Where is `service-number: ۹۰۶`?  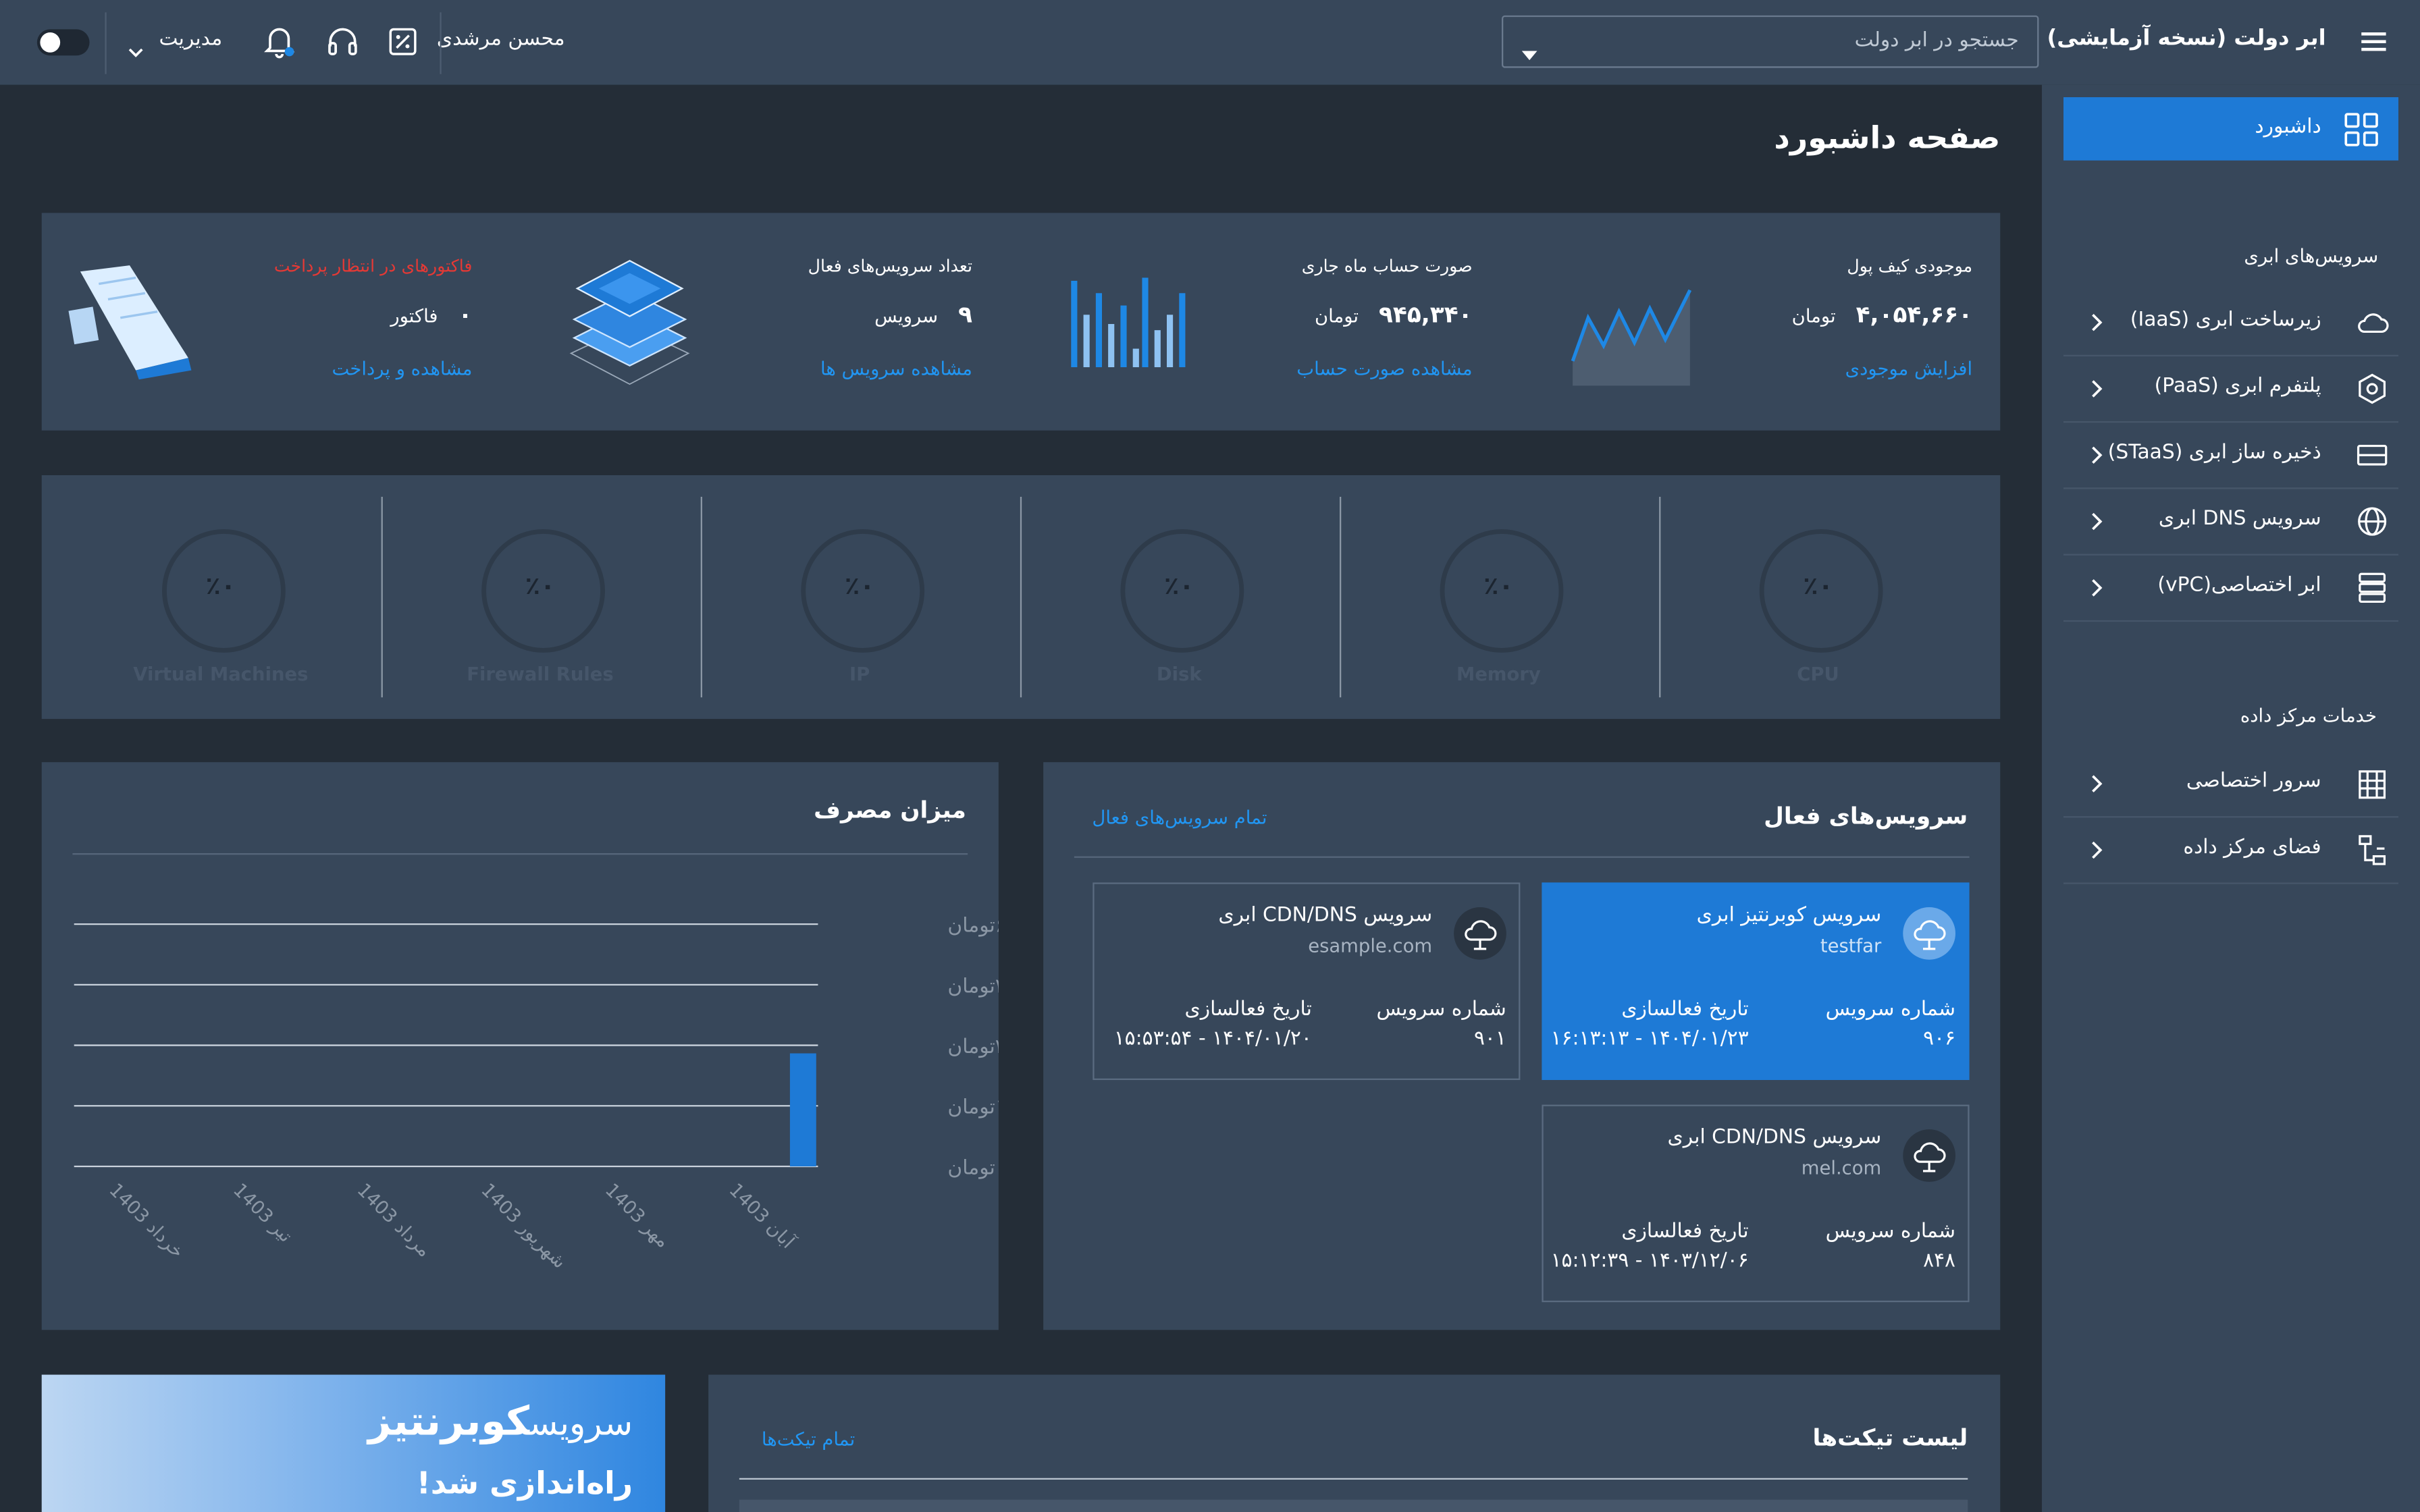
service-number: ۹۰۶ is located at coordinates (1939, 1039).